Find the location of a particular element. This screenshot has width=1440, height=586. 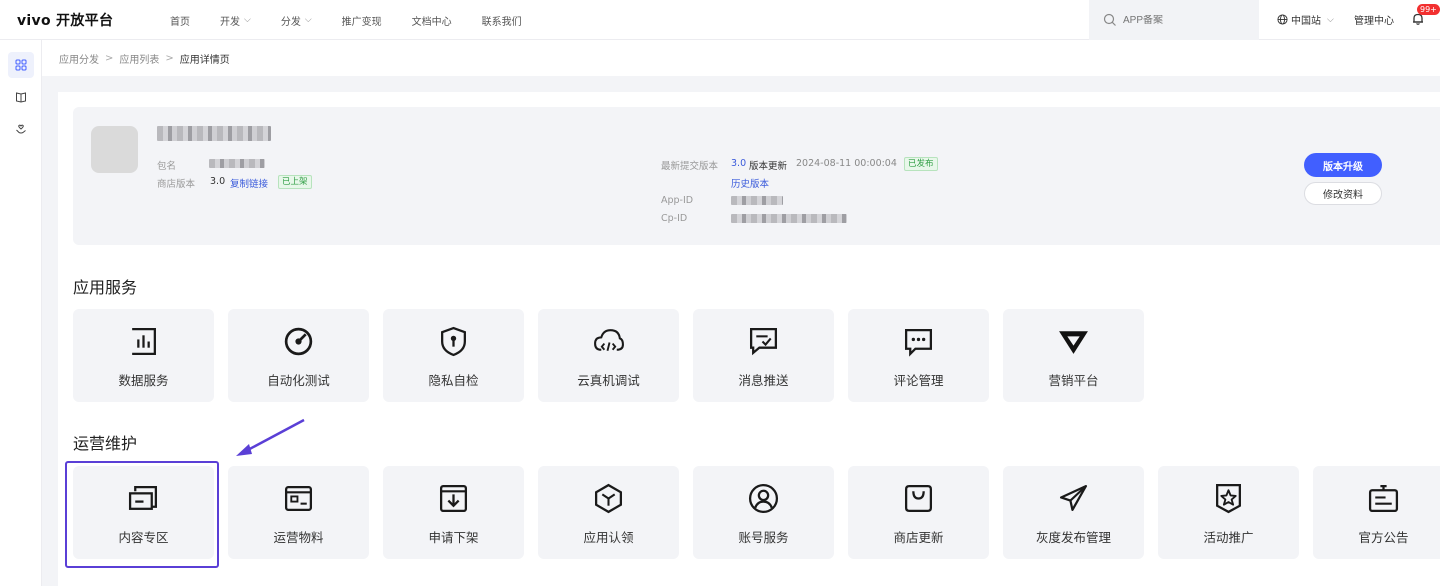

tile-privacy-check: 隐私自检 is located at coordinates (453, 355).